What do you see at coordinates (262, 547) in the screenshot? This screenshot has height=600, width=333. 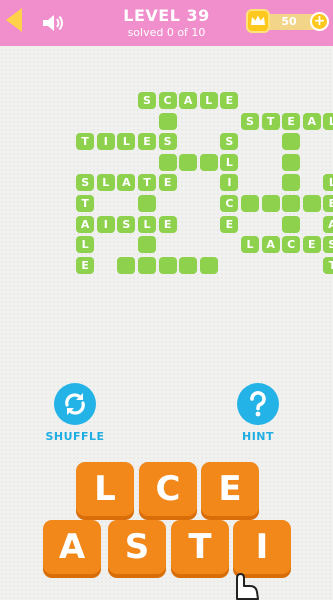 I see `letter-tile: I` at bounding box center [262, 547].